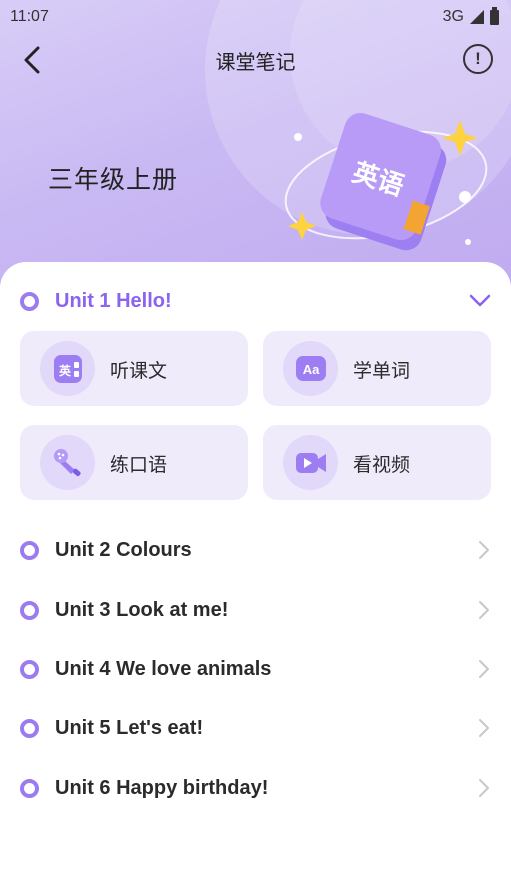  What do you see at coordinates (129, 727) in the screenshot?
I see `unit-title: Unit 5 Let's eat!` at bounding box center [129, 727].